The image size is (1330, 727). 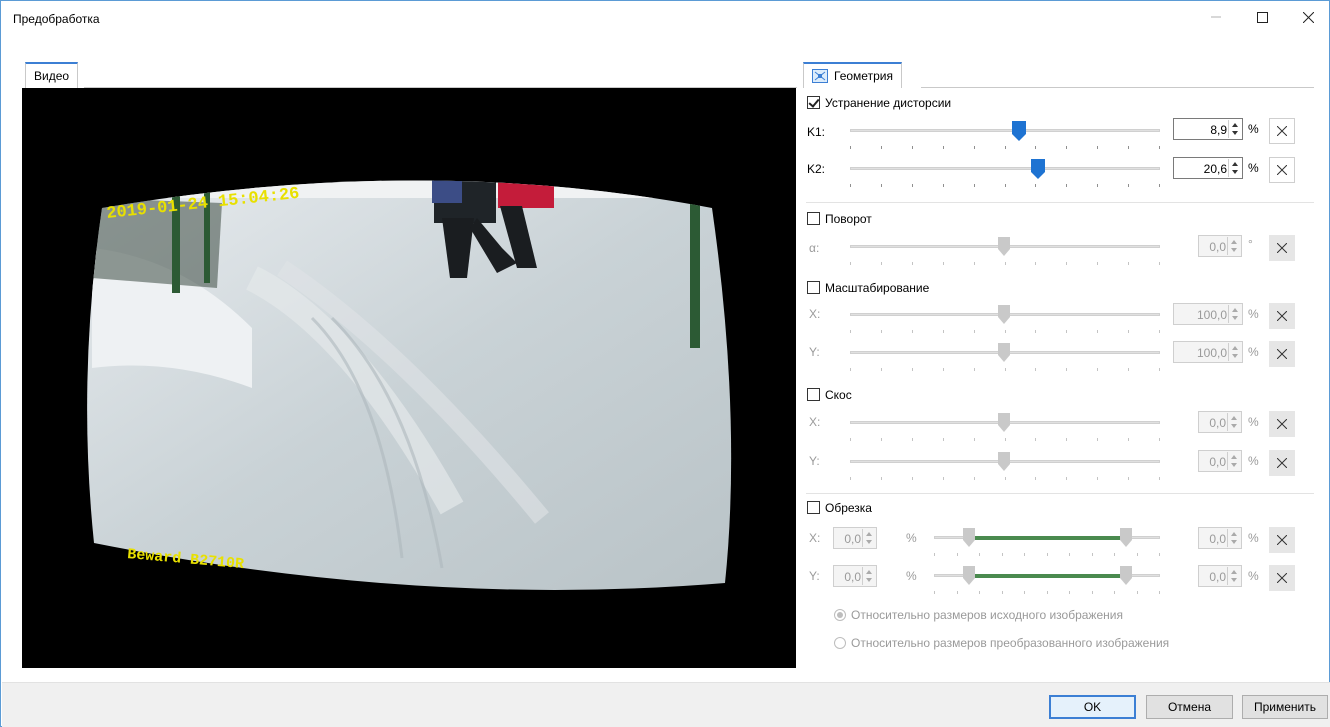 What do you see at coordinates (1126, 537) in the screenshot?
I see `crop-x-right-thumb` at bounding box center [1126, 537].